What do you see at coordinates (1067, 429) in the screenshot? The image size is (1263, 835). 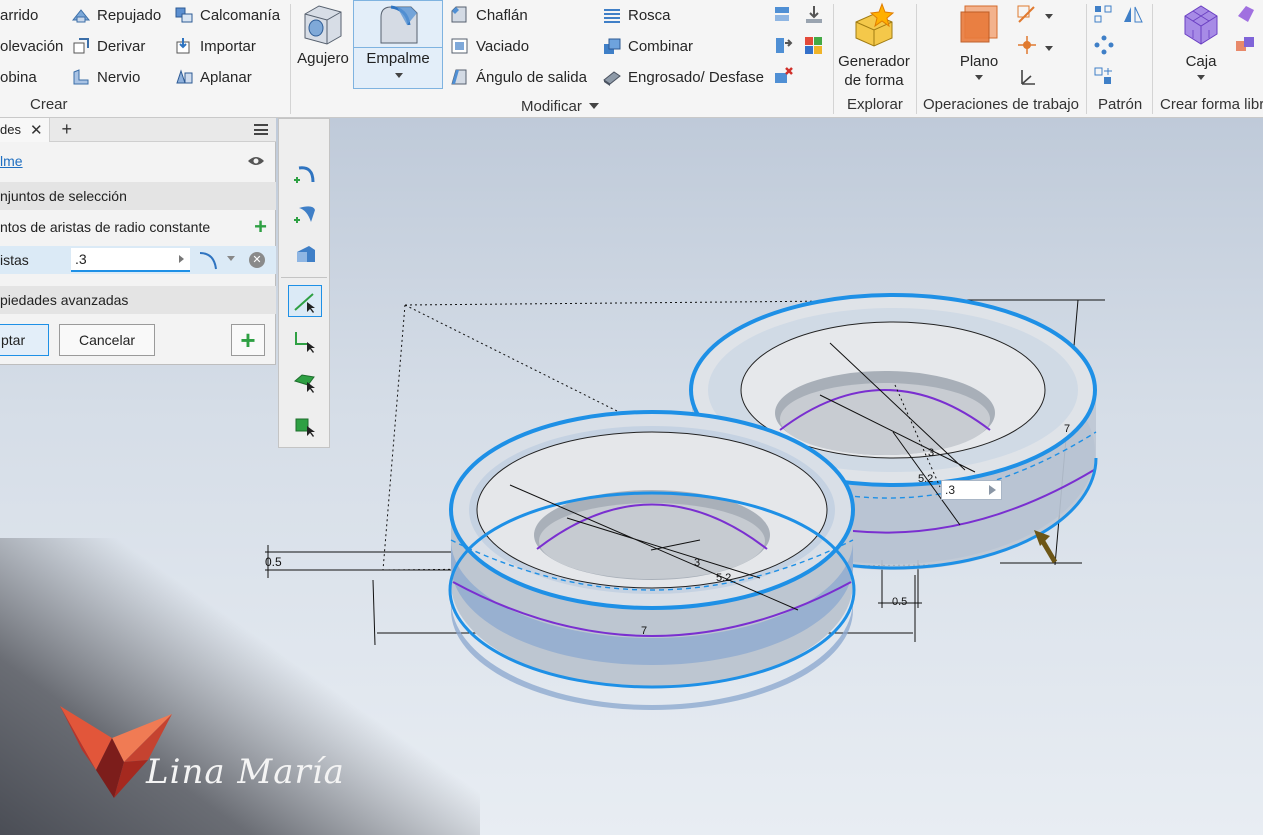 I see `dimension-7-back: 7` at bounding box center [1067, 429].